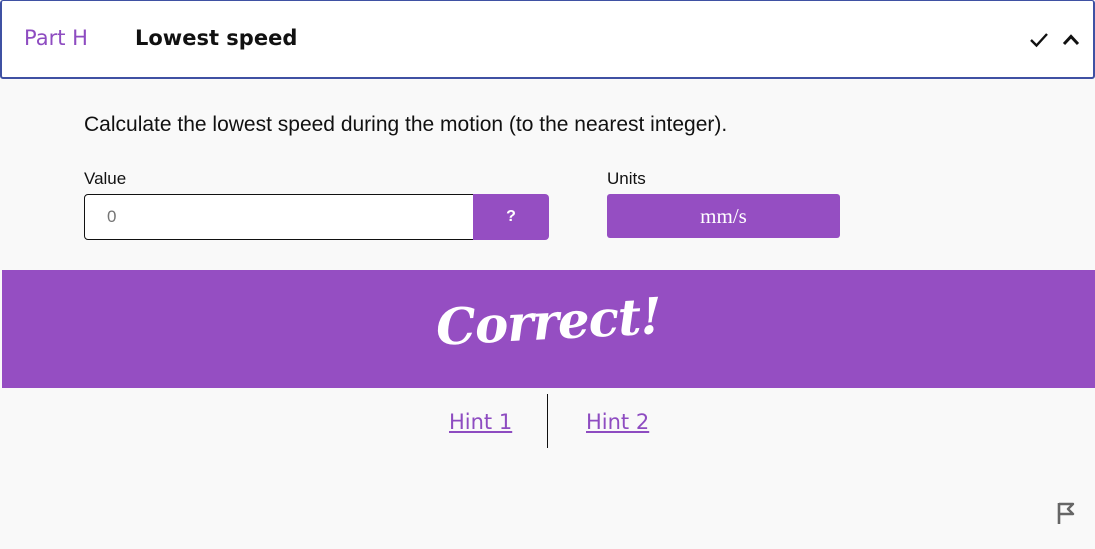 This screenshot has height=549, width=1095. I want to click on check-icon, so click(1039, 40).